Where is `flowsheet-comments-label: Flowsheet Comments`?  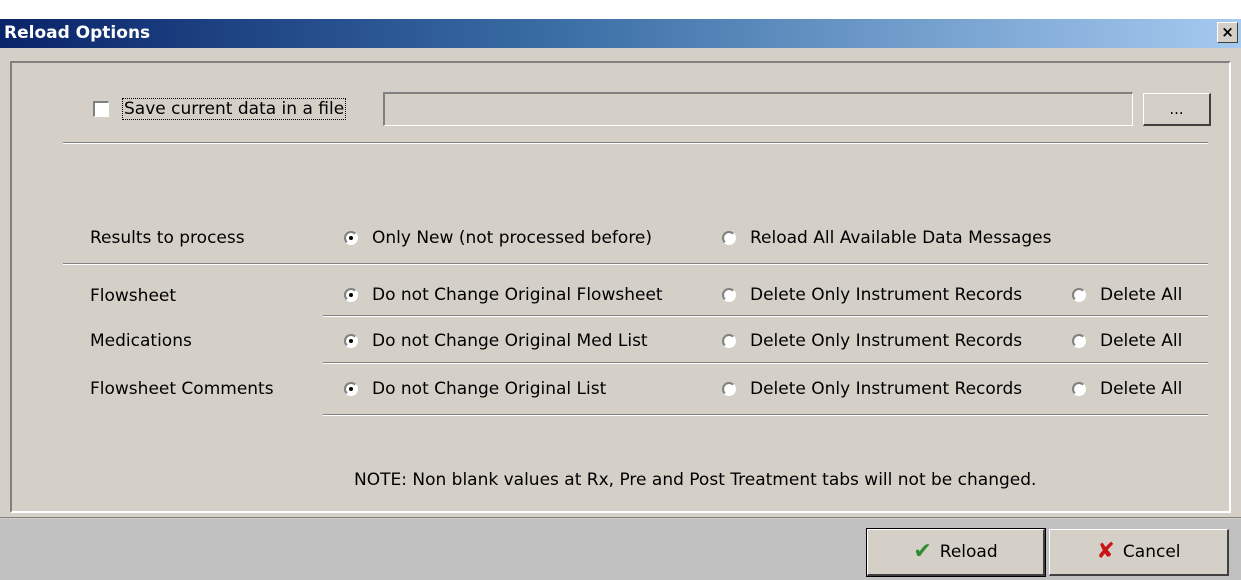
flowsheet-comments-label: Flowsheet Comments is located at coordinates (182, 389).